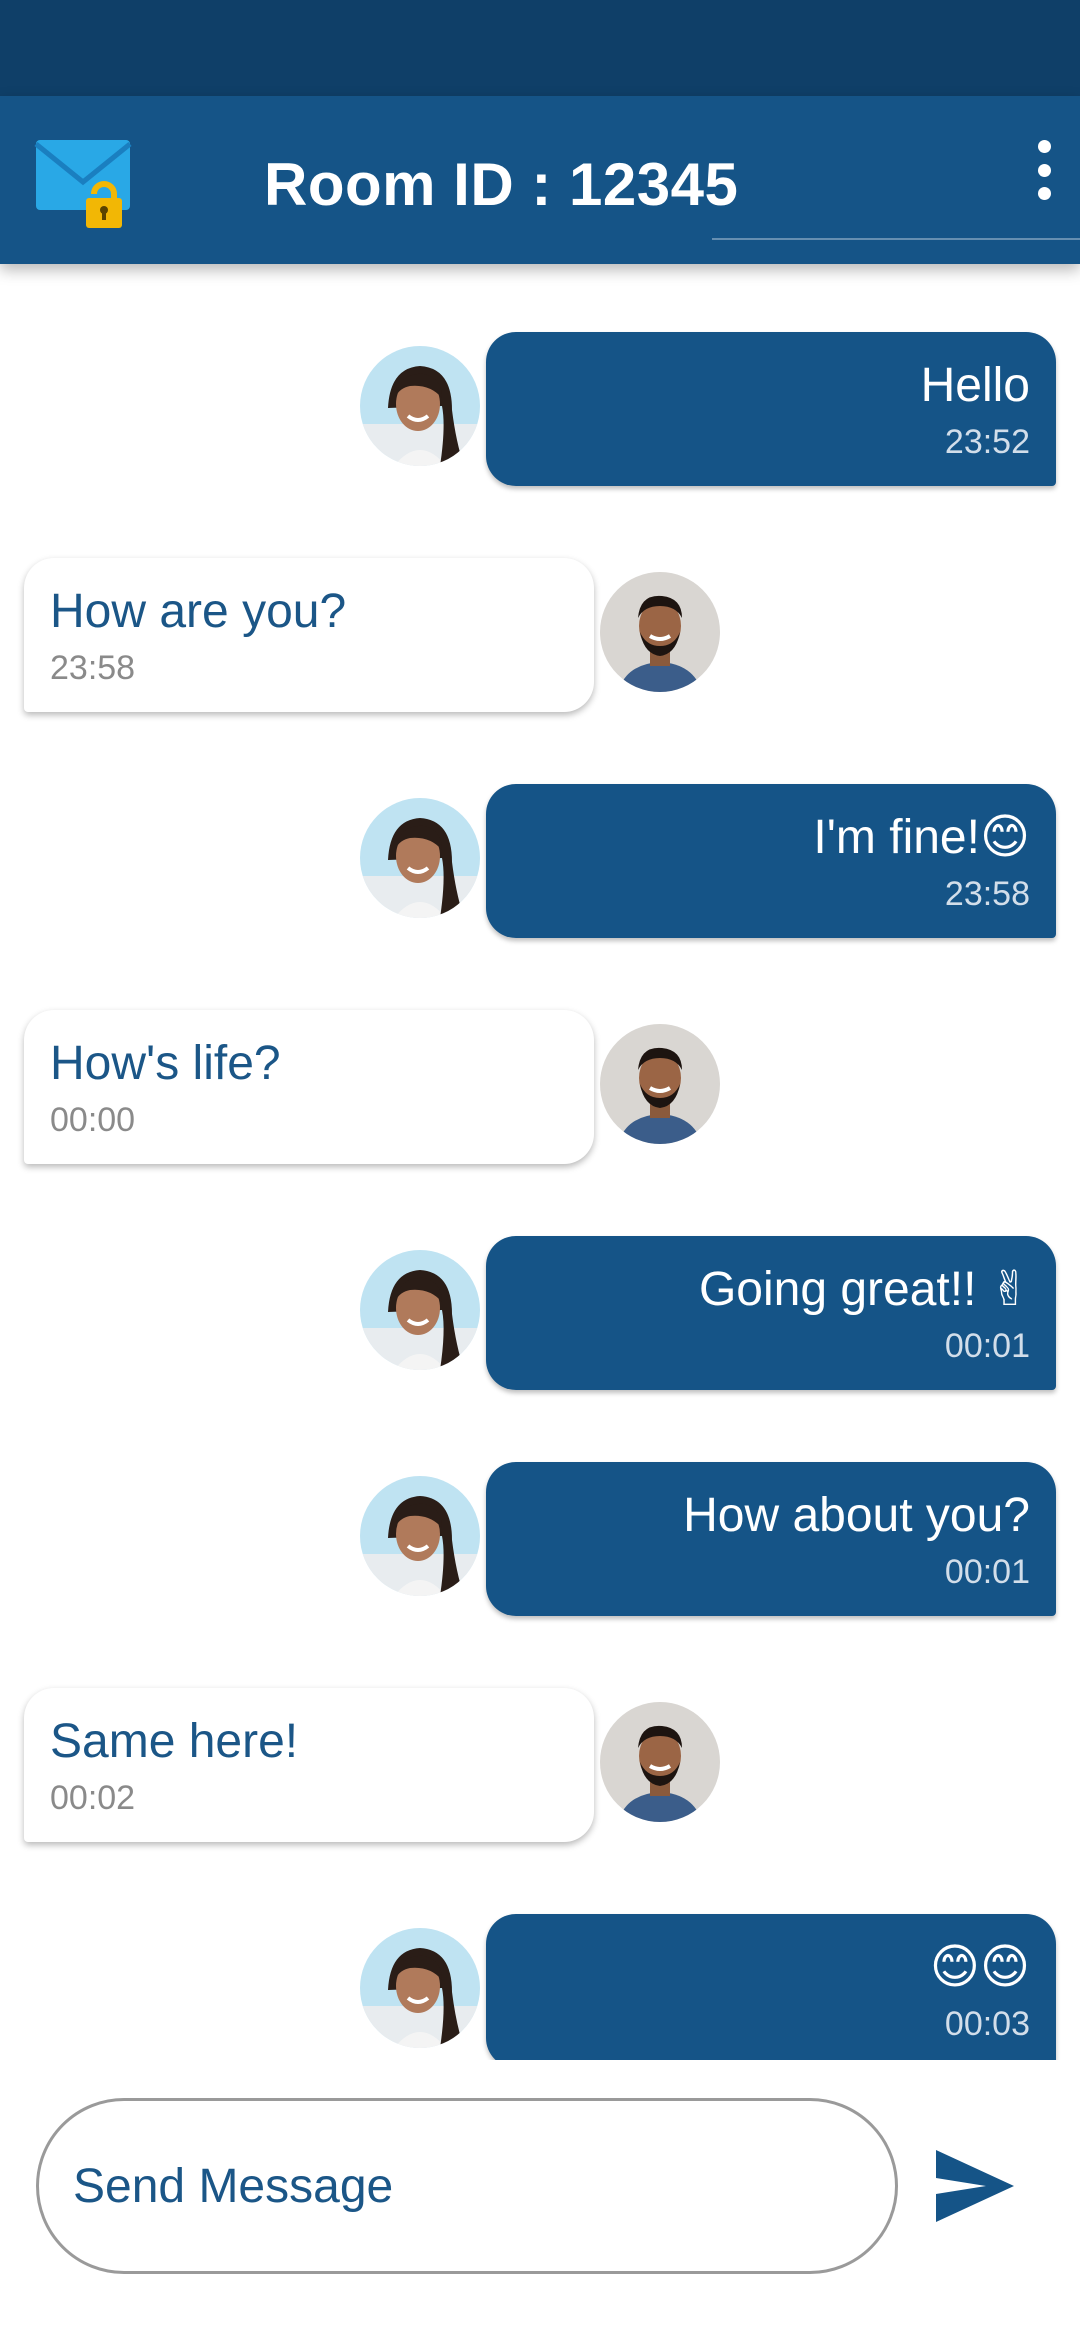 This screenshot has height=2340, width=1080. I want to click on message-text: How about you?, so click(856, 1515).